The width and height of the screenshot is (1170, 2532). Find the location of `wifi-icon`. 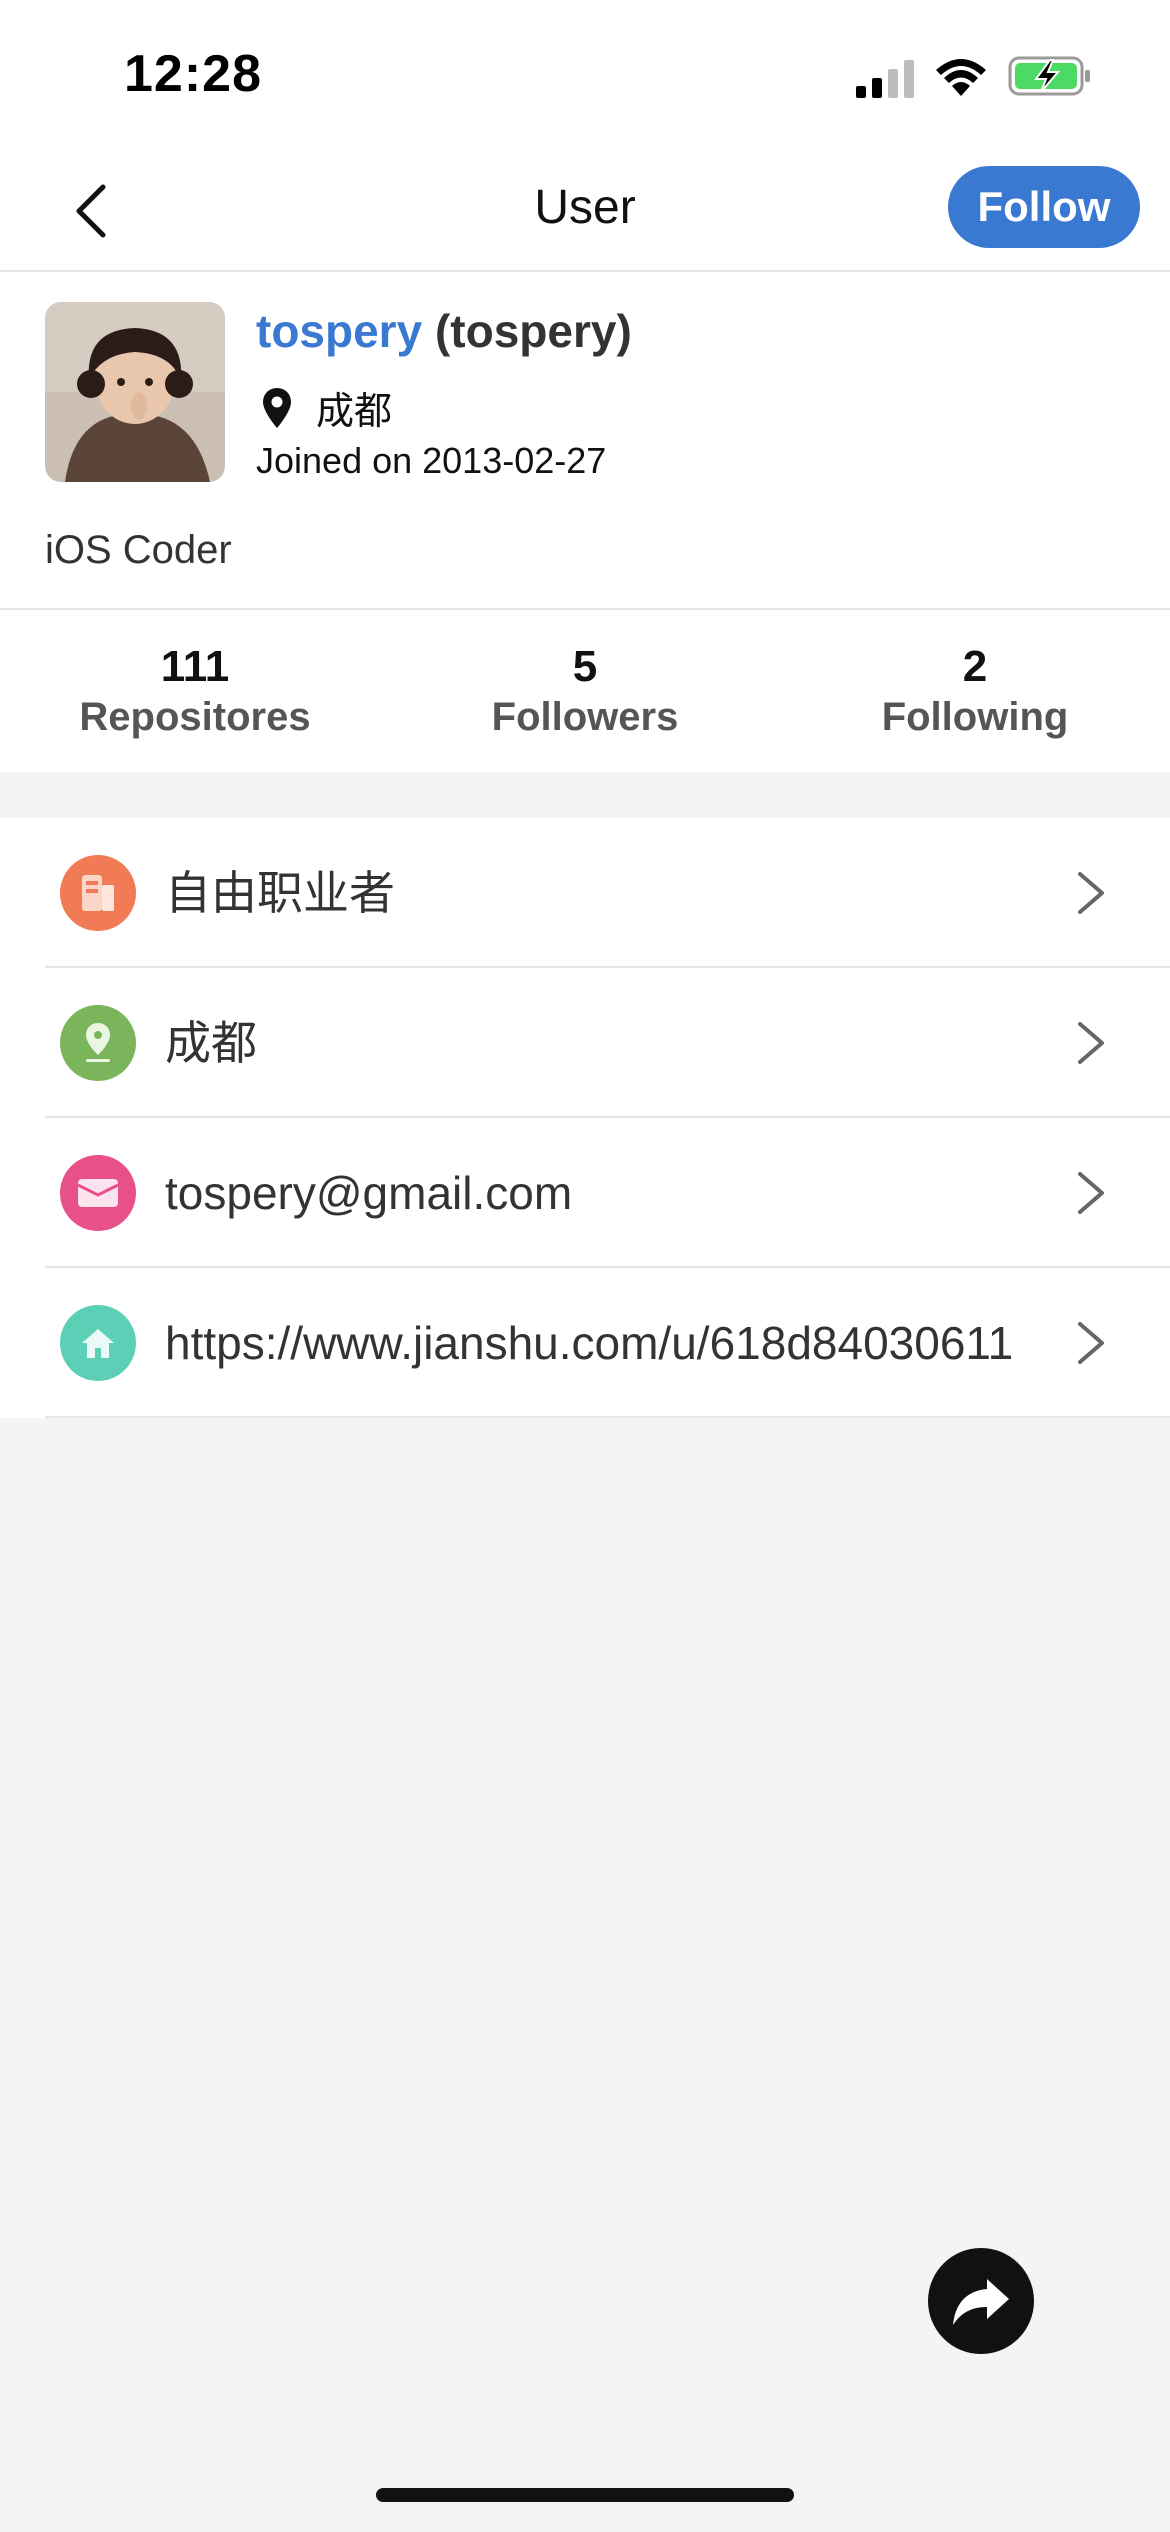

wifi-icon is located at coordinates (961, 77).